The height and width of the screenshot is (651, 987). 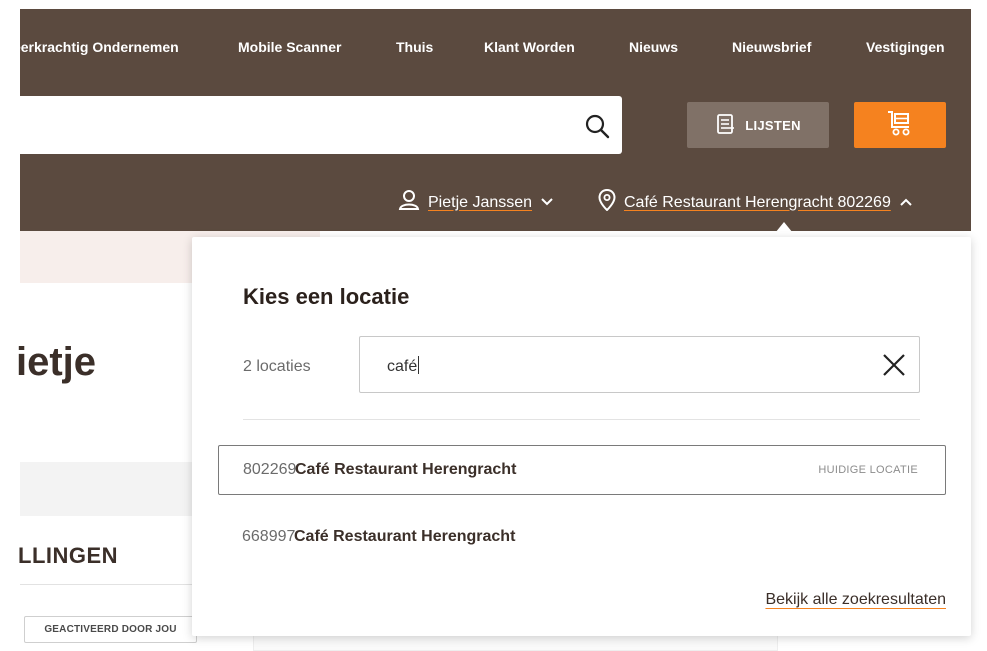 I want to click on result-count: 2 locaties, so click(x=277, y=366).